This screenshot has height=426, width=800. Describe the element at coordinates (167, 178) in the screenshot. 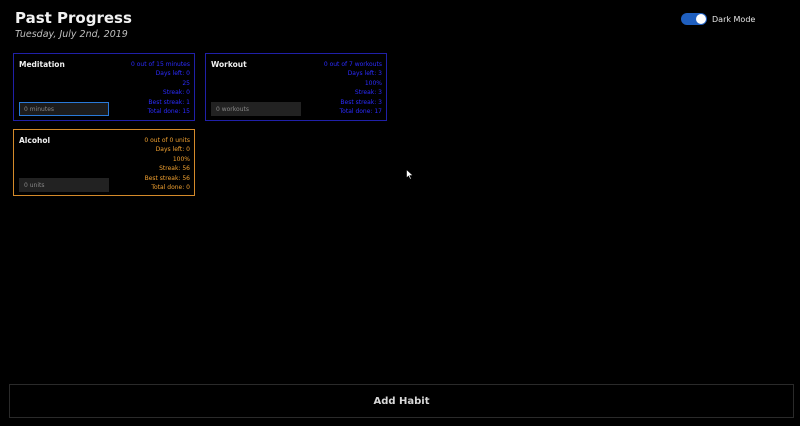

I see `habit-best-streak: Best streak: 56` at that location.